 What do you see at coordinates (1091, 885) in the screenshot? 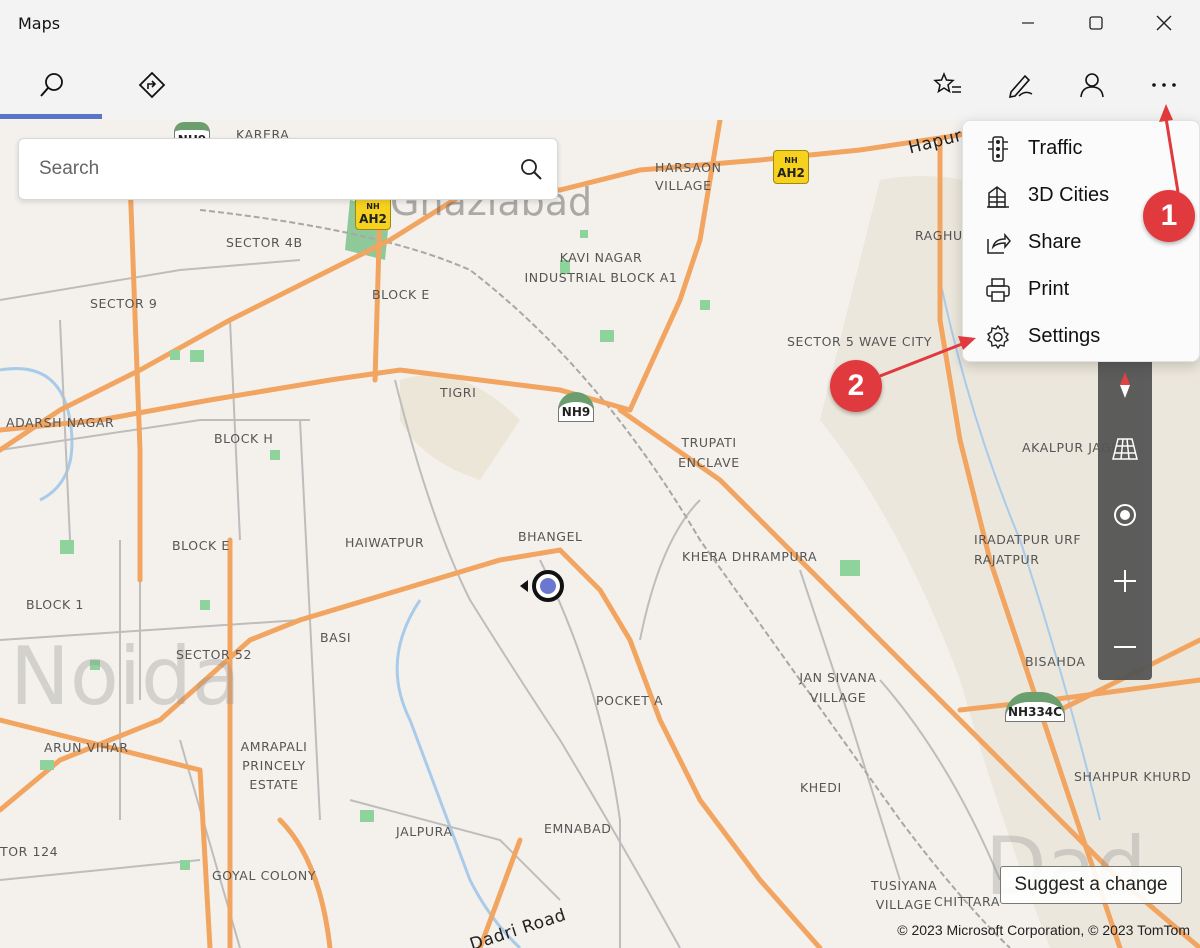
I see `suggest-change-button: Suggest a change` at bounding box center [1091, 885].